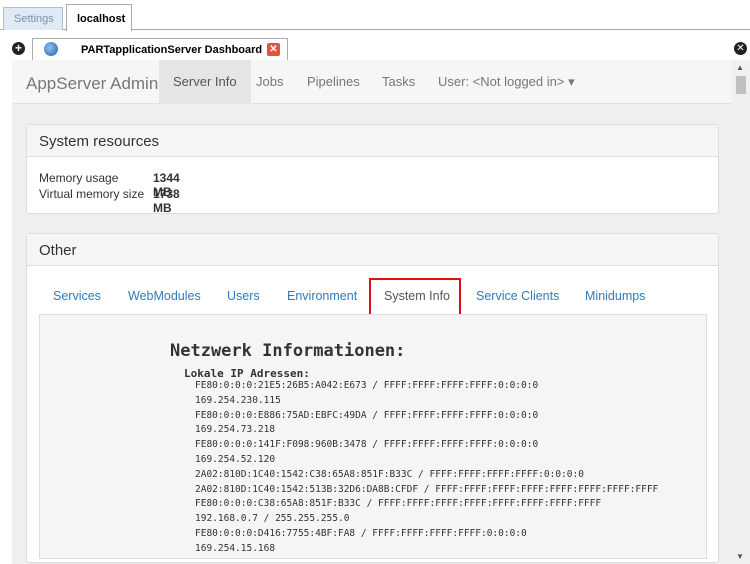  What do you see at coordinates (92, 194) in the screenshot?
I see `label: Virtual memory size` at bounding box center [92, 194].